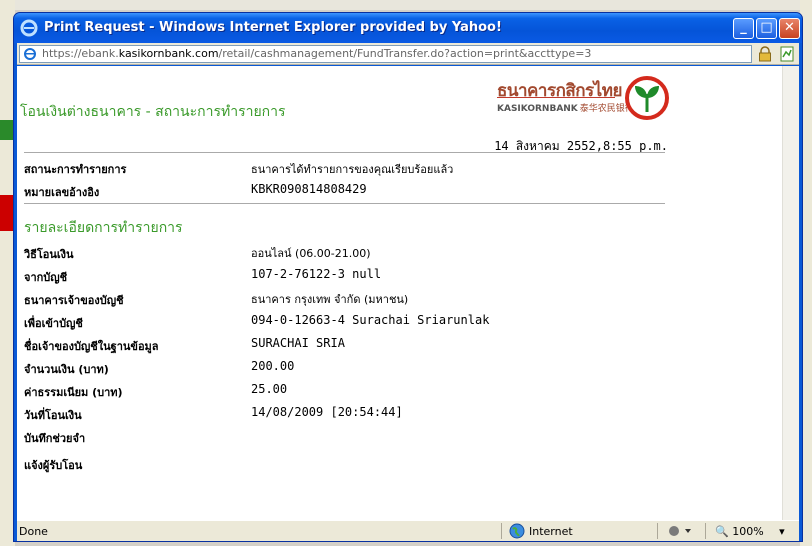 The image size is (812, 546). What do you see at coordinates (311, 253) in the screenshot?
I see `transfer-method-value: ออนไลน์ (06.00-21.00)` at bounding box center [311, 253].